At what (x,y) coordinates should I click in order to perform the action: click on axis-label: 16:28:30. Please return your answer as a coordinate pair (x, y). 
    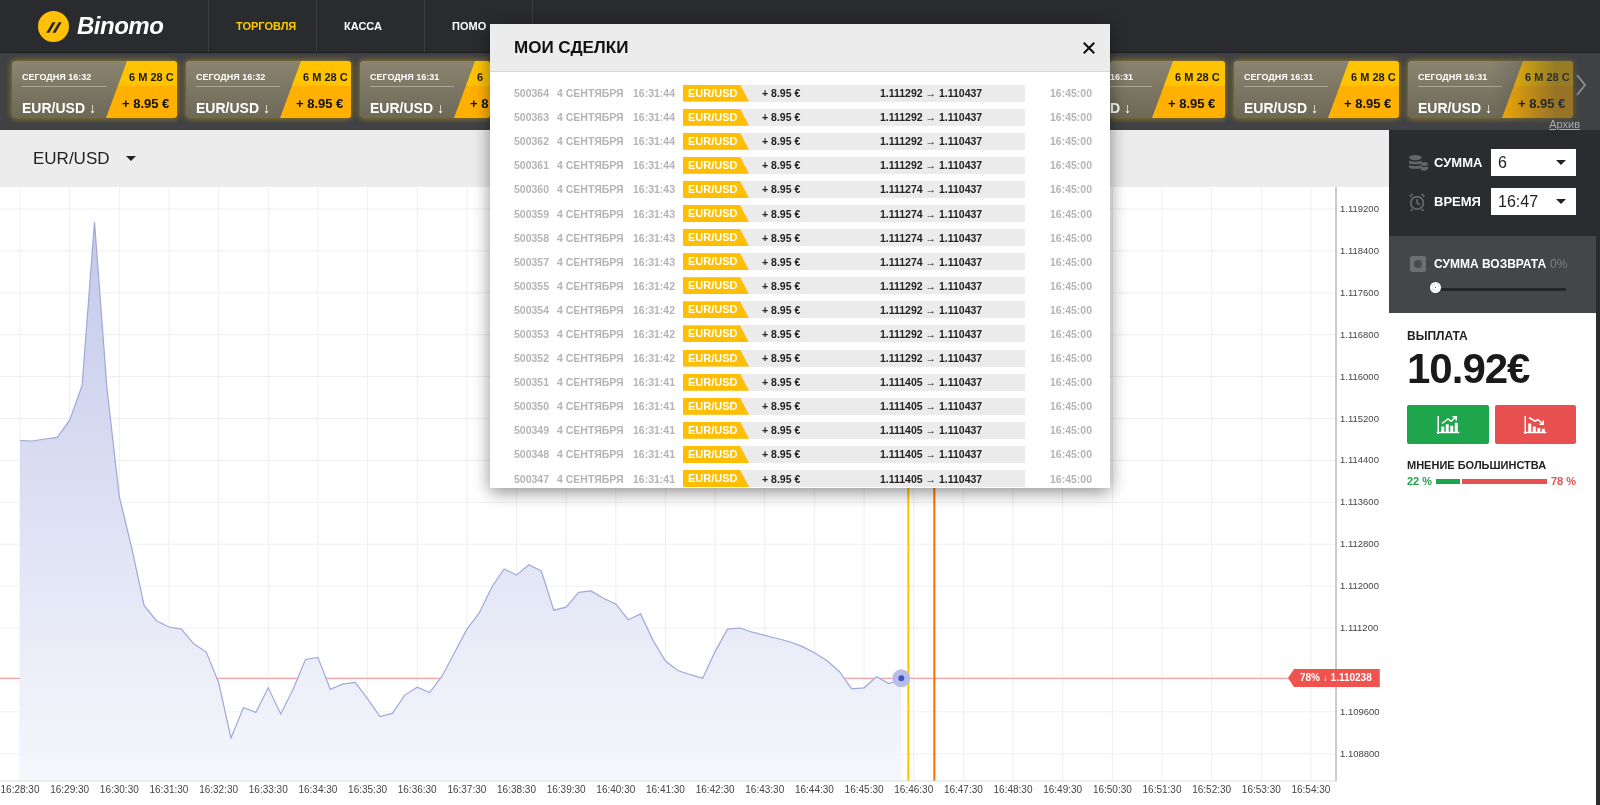
    Looking at the image, I should click on (20, 789).